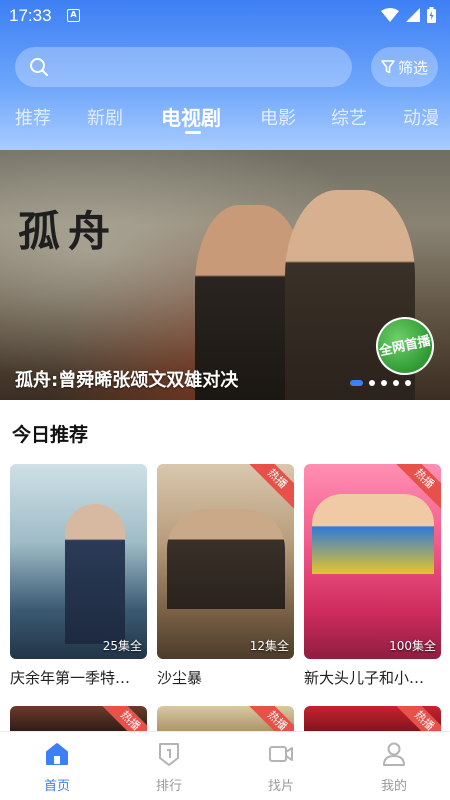  I want to click on poster-figure, so click(95, 574).